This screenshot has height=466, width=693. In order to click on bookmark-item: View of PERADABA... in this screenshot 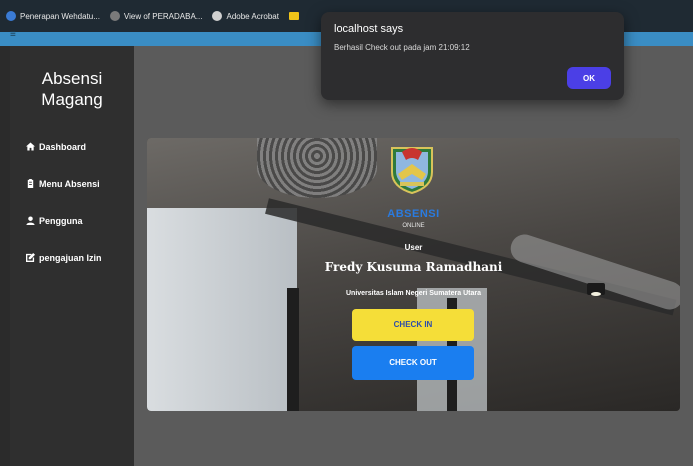, I will do `click(156, 16)`.